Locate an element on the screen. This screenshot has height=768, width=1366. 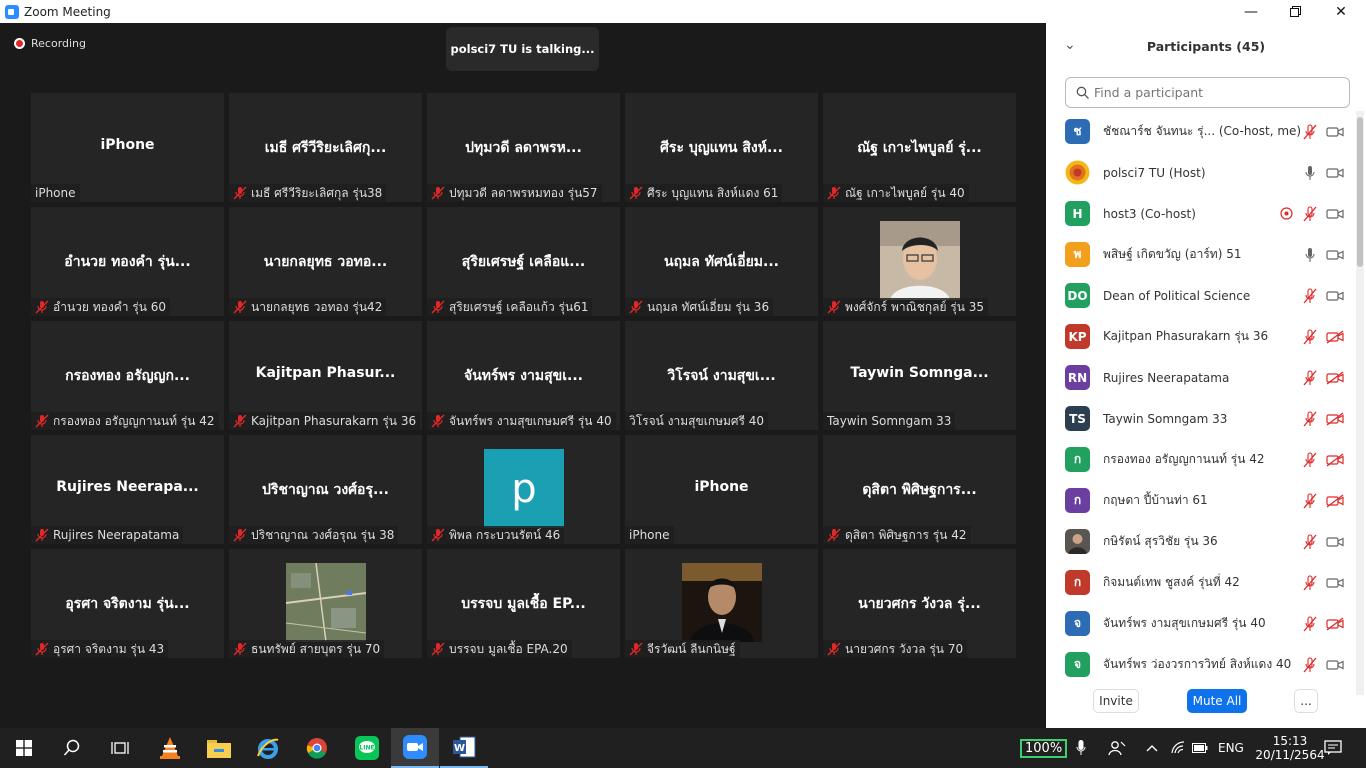
task-view-button is located at coordinates (120, 748).